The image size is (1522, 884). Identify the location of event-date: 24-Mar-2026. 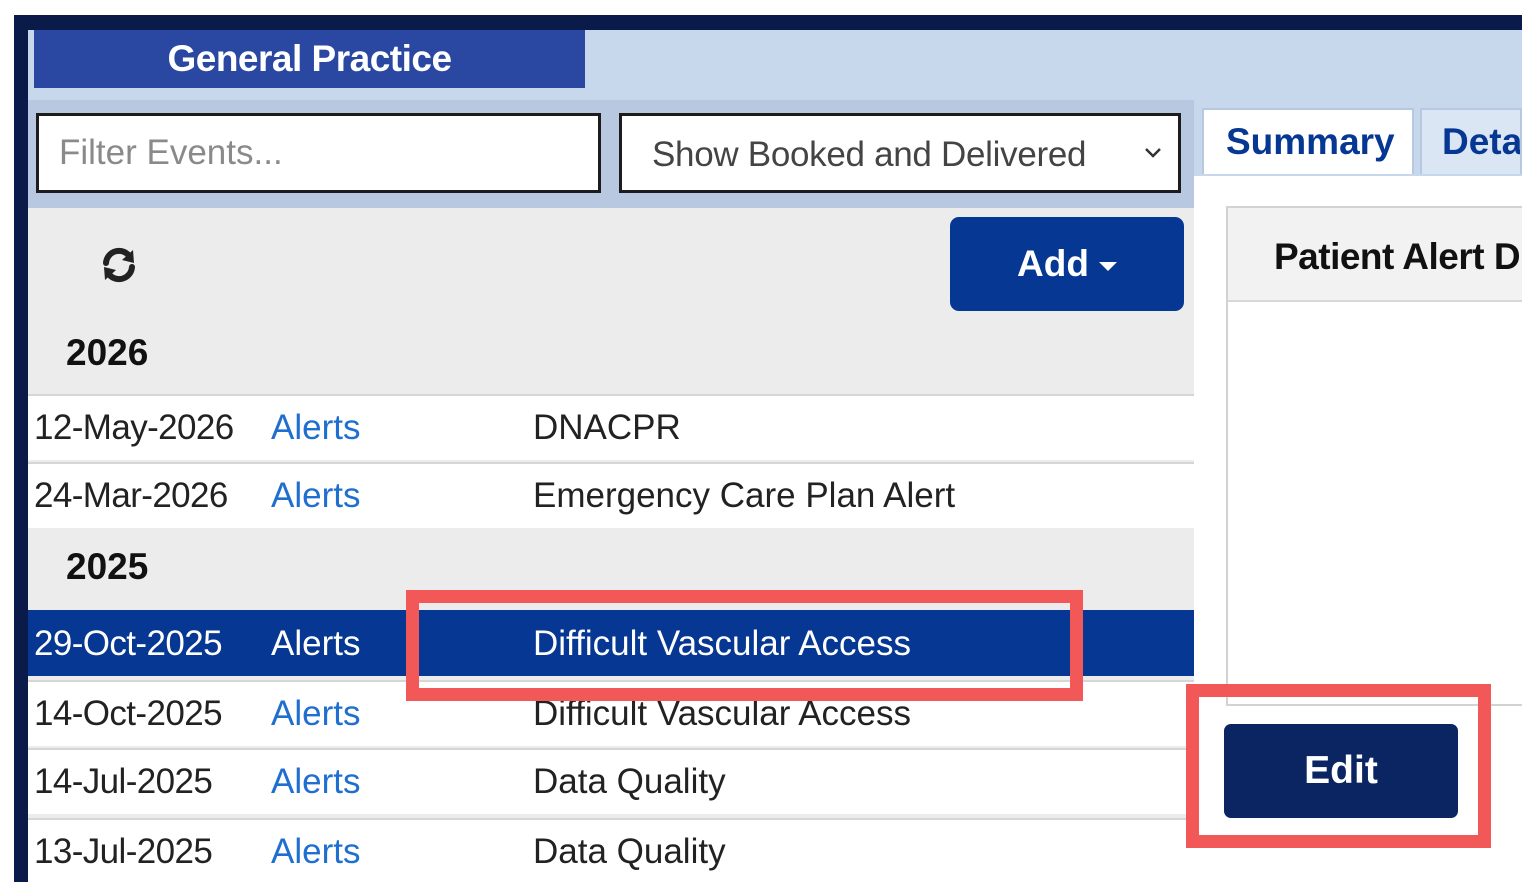
(131, 495).